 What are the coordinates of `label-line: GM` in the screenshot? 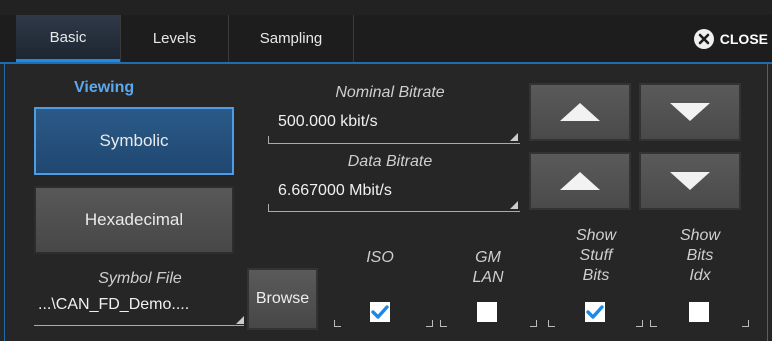 It's located at (488, 257).